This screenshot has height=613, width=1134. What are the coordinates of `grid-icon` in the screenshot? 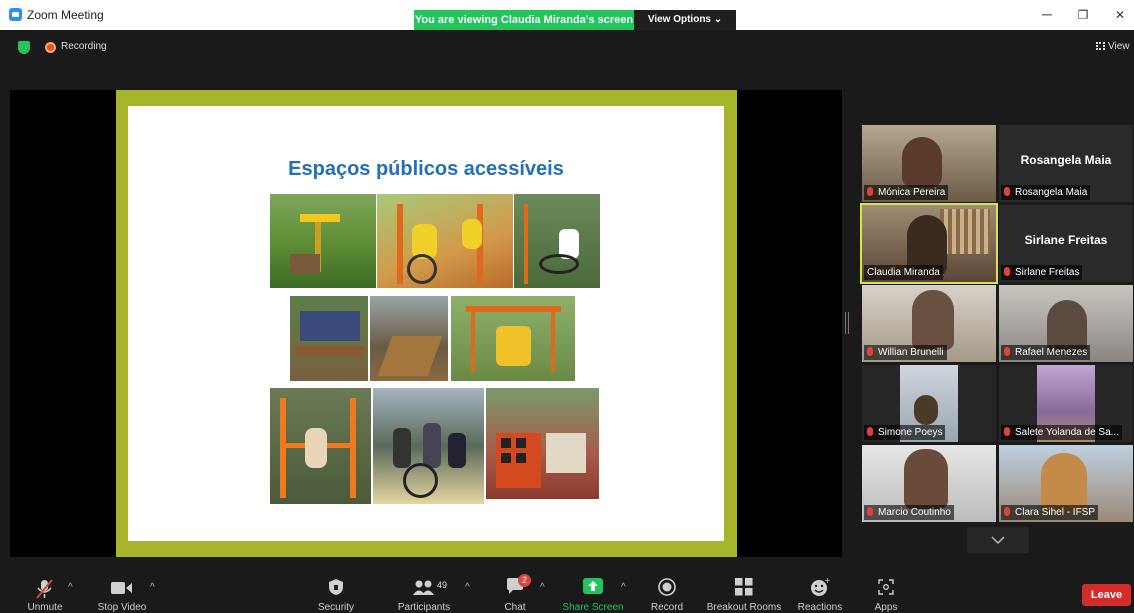 It's located at (1100, 46).